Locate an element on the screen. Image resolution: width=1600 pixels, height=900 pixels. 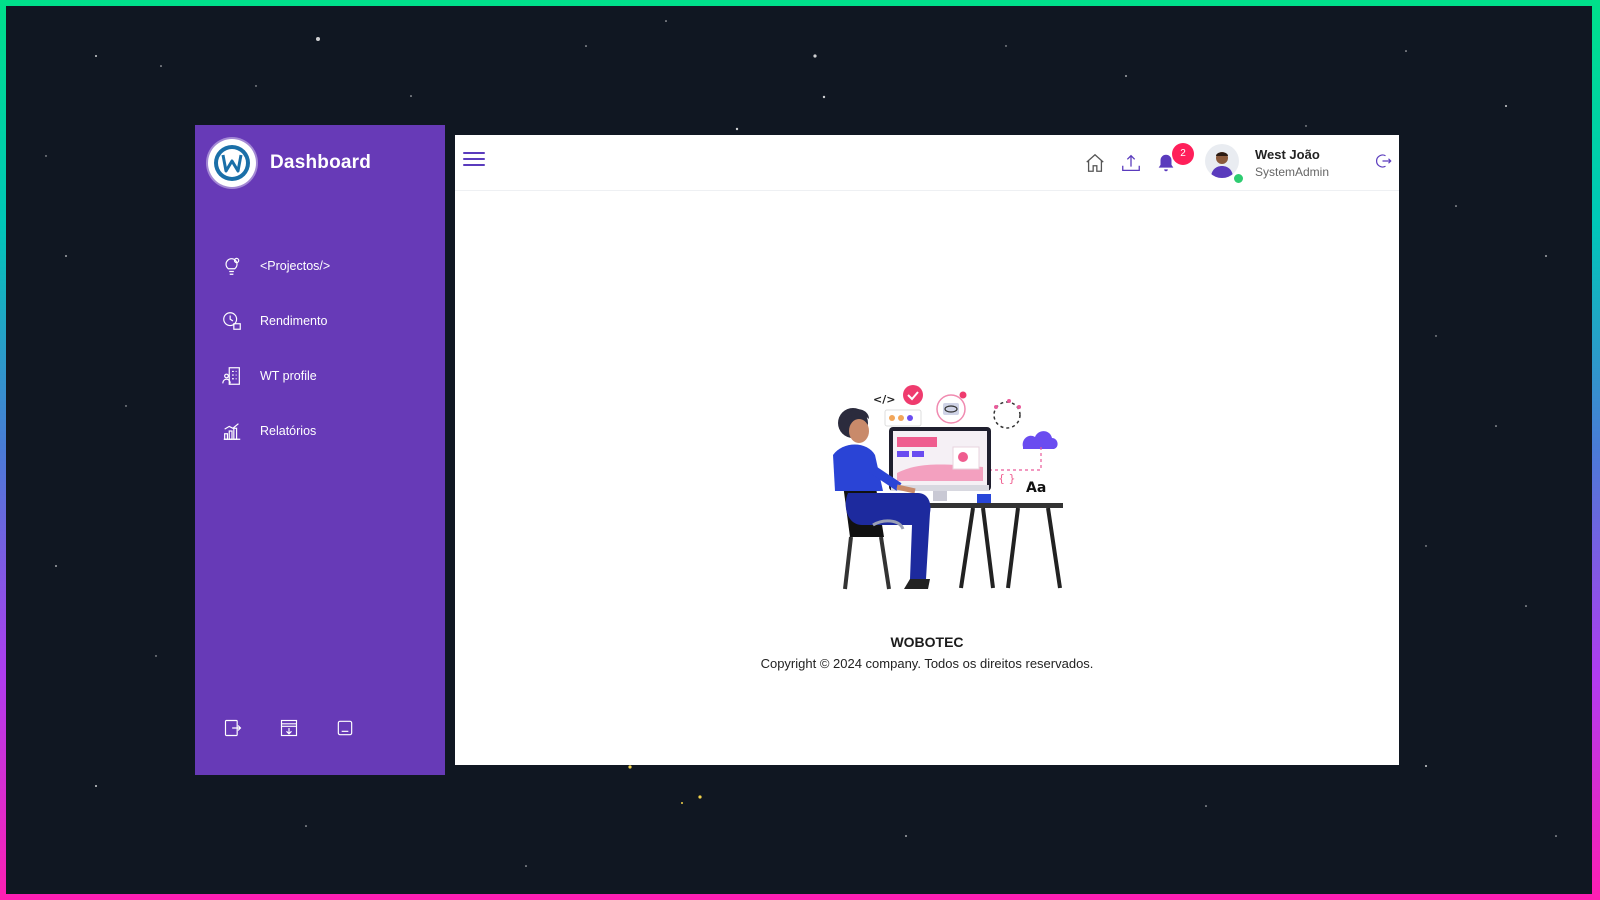
logout-icon is located at coordinates (1384, 161).